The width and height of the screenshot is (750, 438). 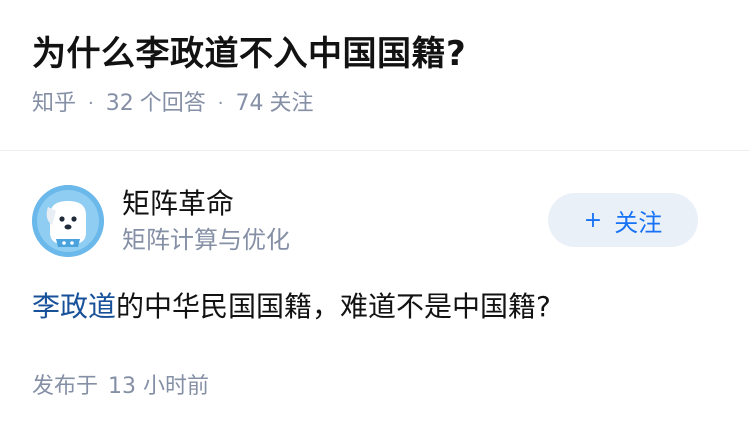 I want to click on author-info: 矩阵革命 矩阵计算与优化, so click(x=206, y=221).